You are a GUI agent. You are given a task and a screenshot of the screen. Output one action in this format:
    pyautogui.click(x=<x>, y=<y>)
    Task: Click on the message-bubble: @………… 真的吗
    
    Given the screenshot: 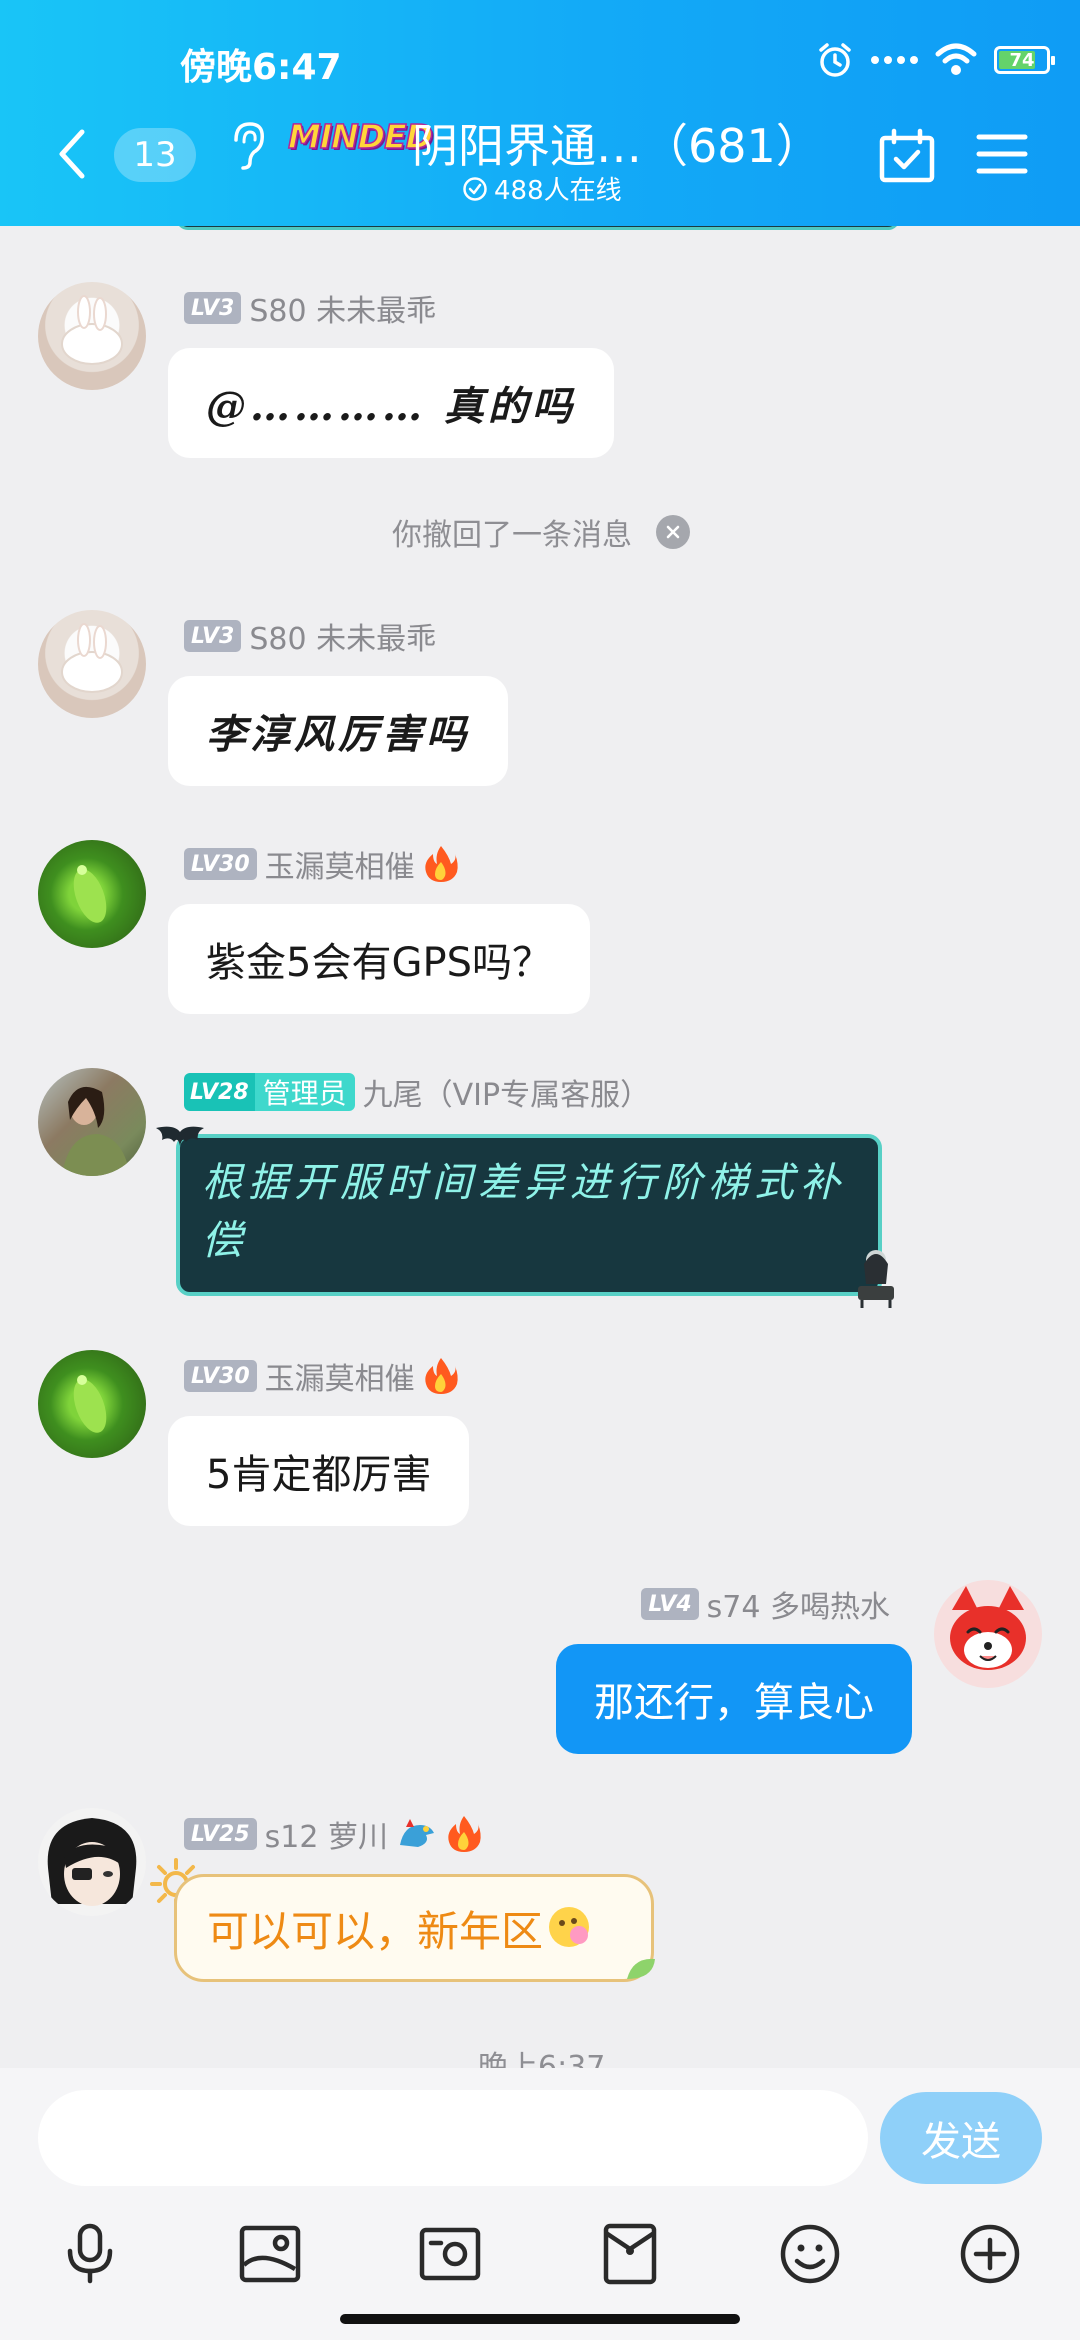 What is the action you would take?
    pyautogui.click(x=391, y=403)
    